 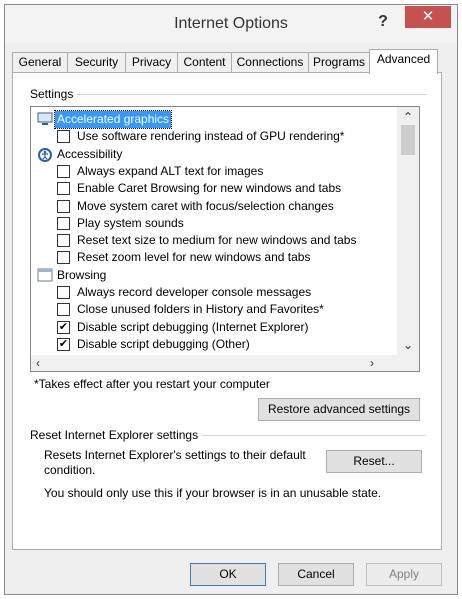 What do you see at coordinates (113, 119) in the screenshot?
I see `category-label: Accelerated graphics` at bounding box center [113, 119].